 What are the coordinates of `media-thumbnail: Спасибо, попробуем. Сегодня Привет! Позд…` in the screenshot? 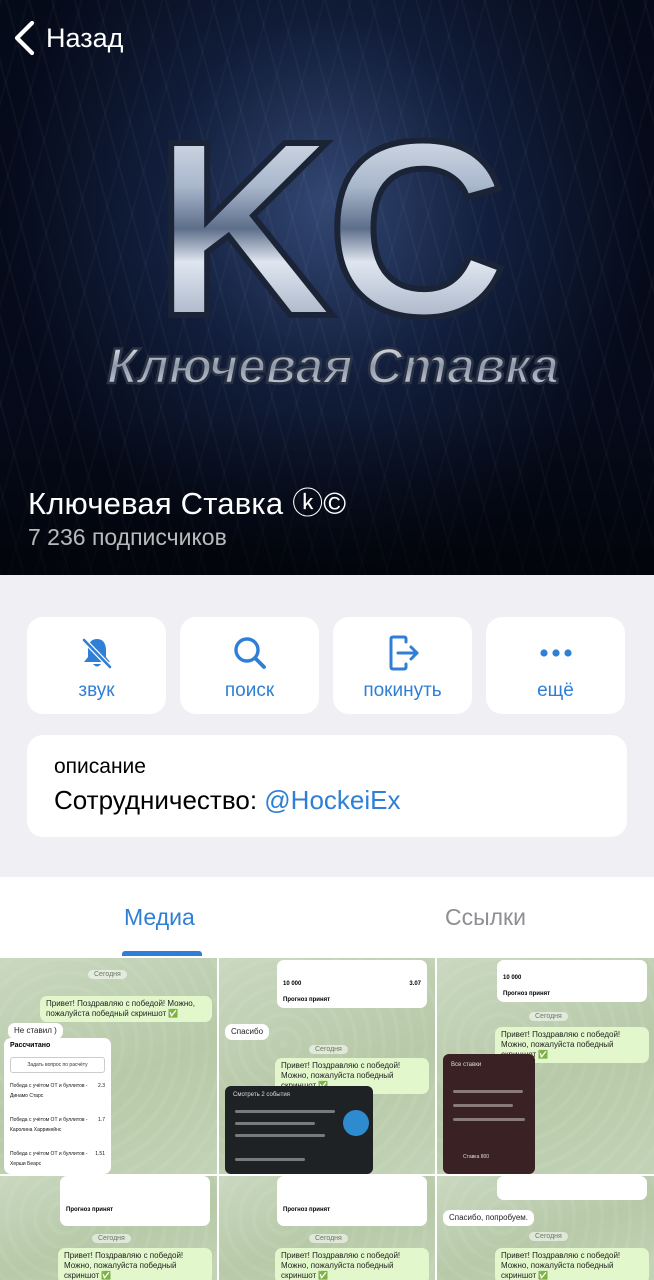 It's located at (545, 1228).